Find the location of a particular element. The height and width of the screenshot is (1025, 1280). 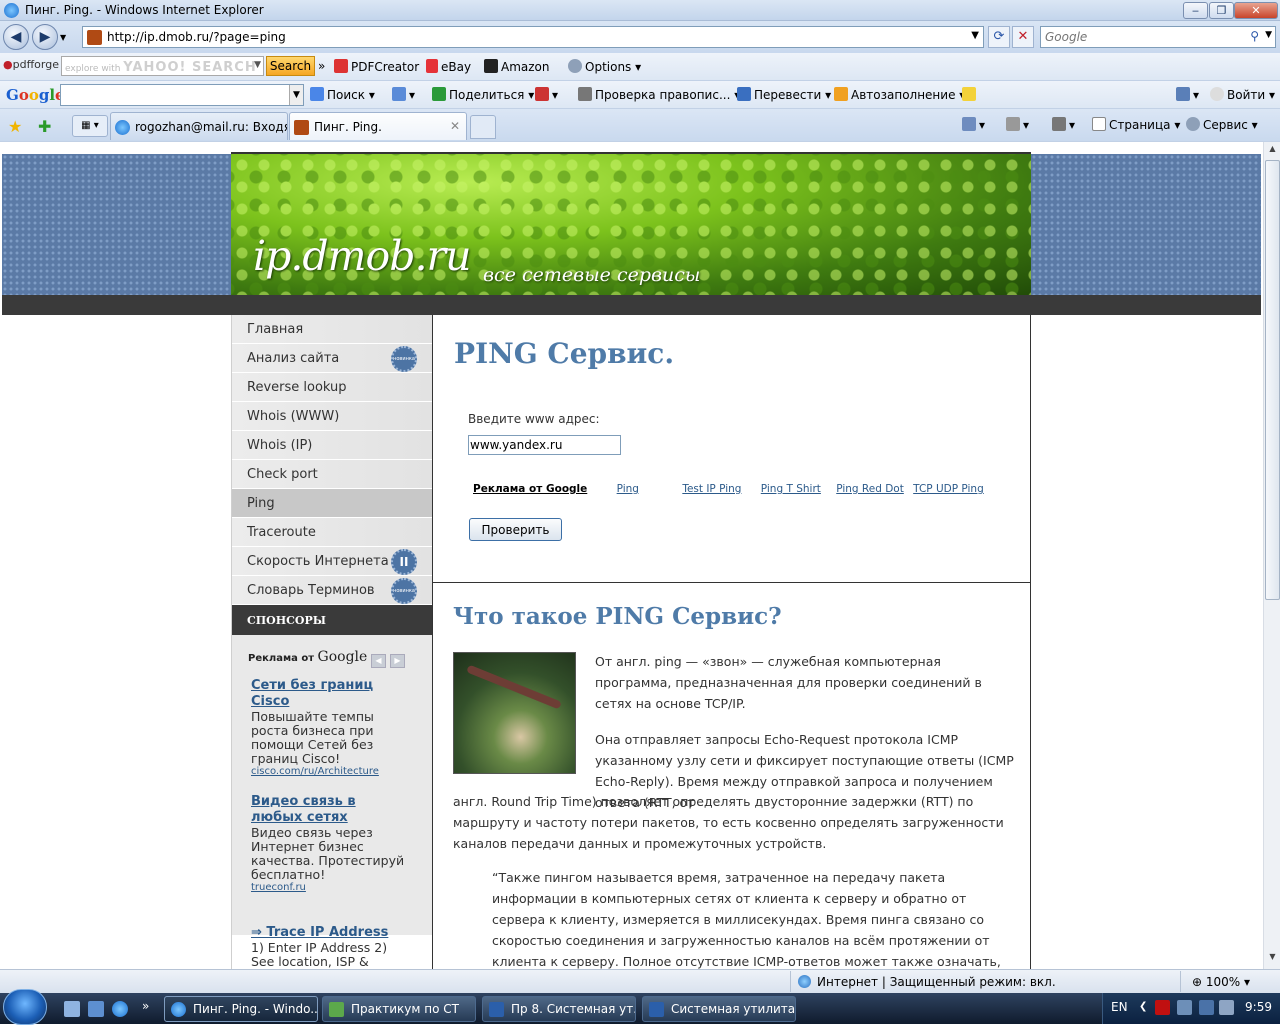

poisk-button: Поиск ▾ is located at coordinates (342, 94).